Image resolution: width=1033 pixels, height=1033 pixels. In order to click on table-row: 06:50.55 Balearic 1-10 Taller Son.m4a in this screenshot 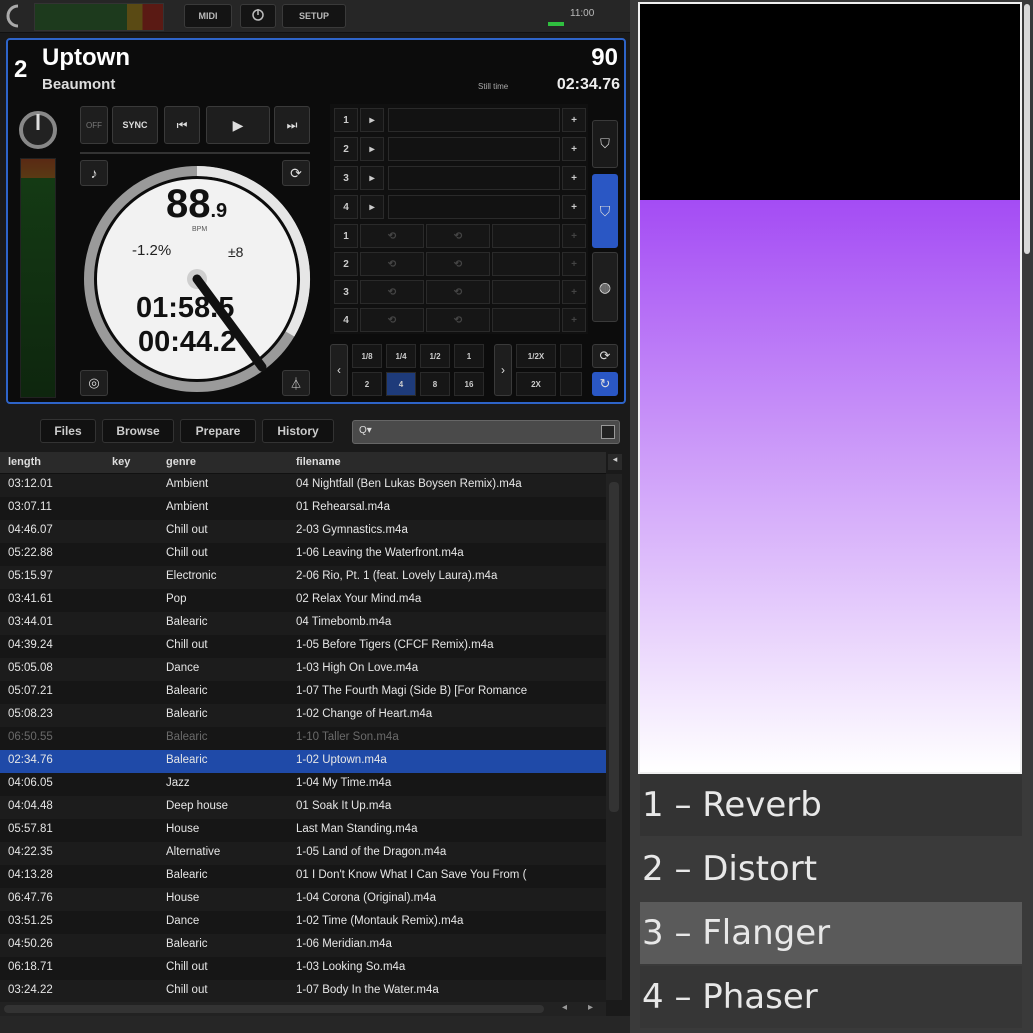, I will do `click(303, 738)`.